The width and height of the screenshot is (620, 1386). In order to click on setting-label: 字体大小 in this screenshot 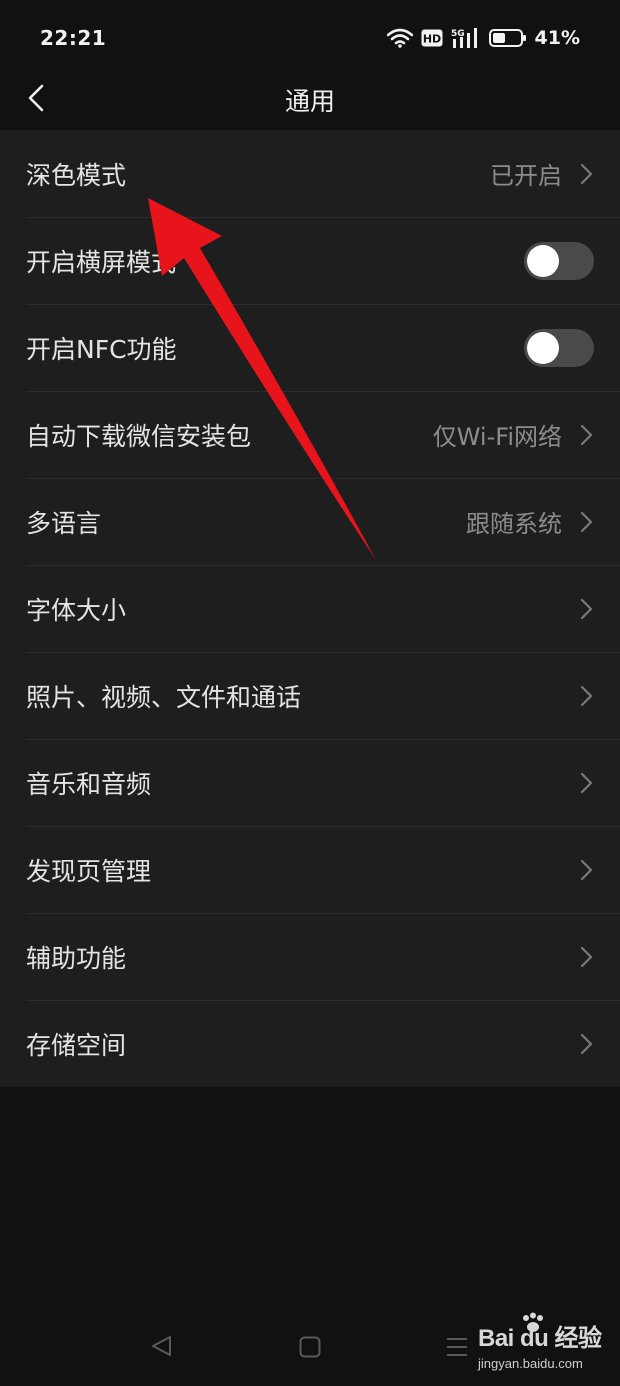, I will do `click(76, 610)`.